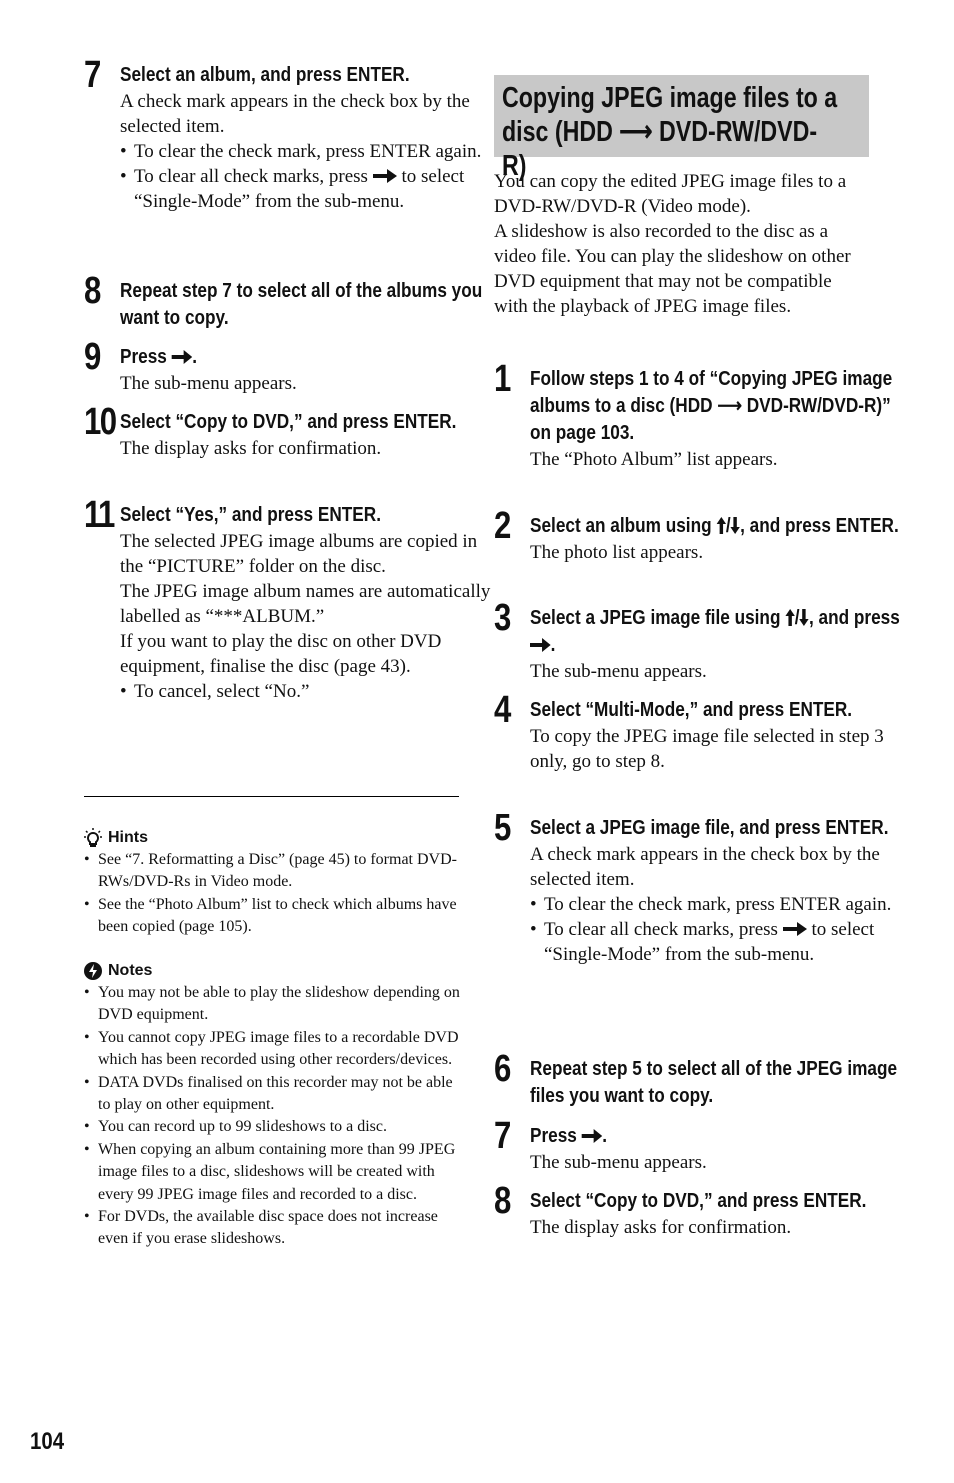 This screenshot has height=1483, width=954. What do you see at coordinates (47, 1441) in the screenshot?
I see `page-number: 104` at bounding box center [47, 1441].